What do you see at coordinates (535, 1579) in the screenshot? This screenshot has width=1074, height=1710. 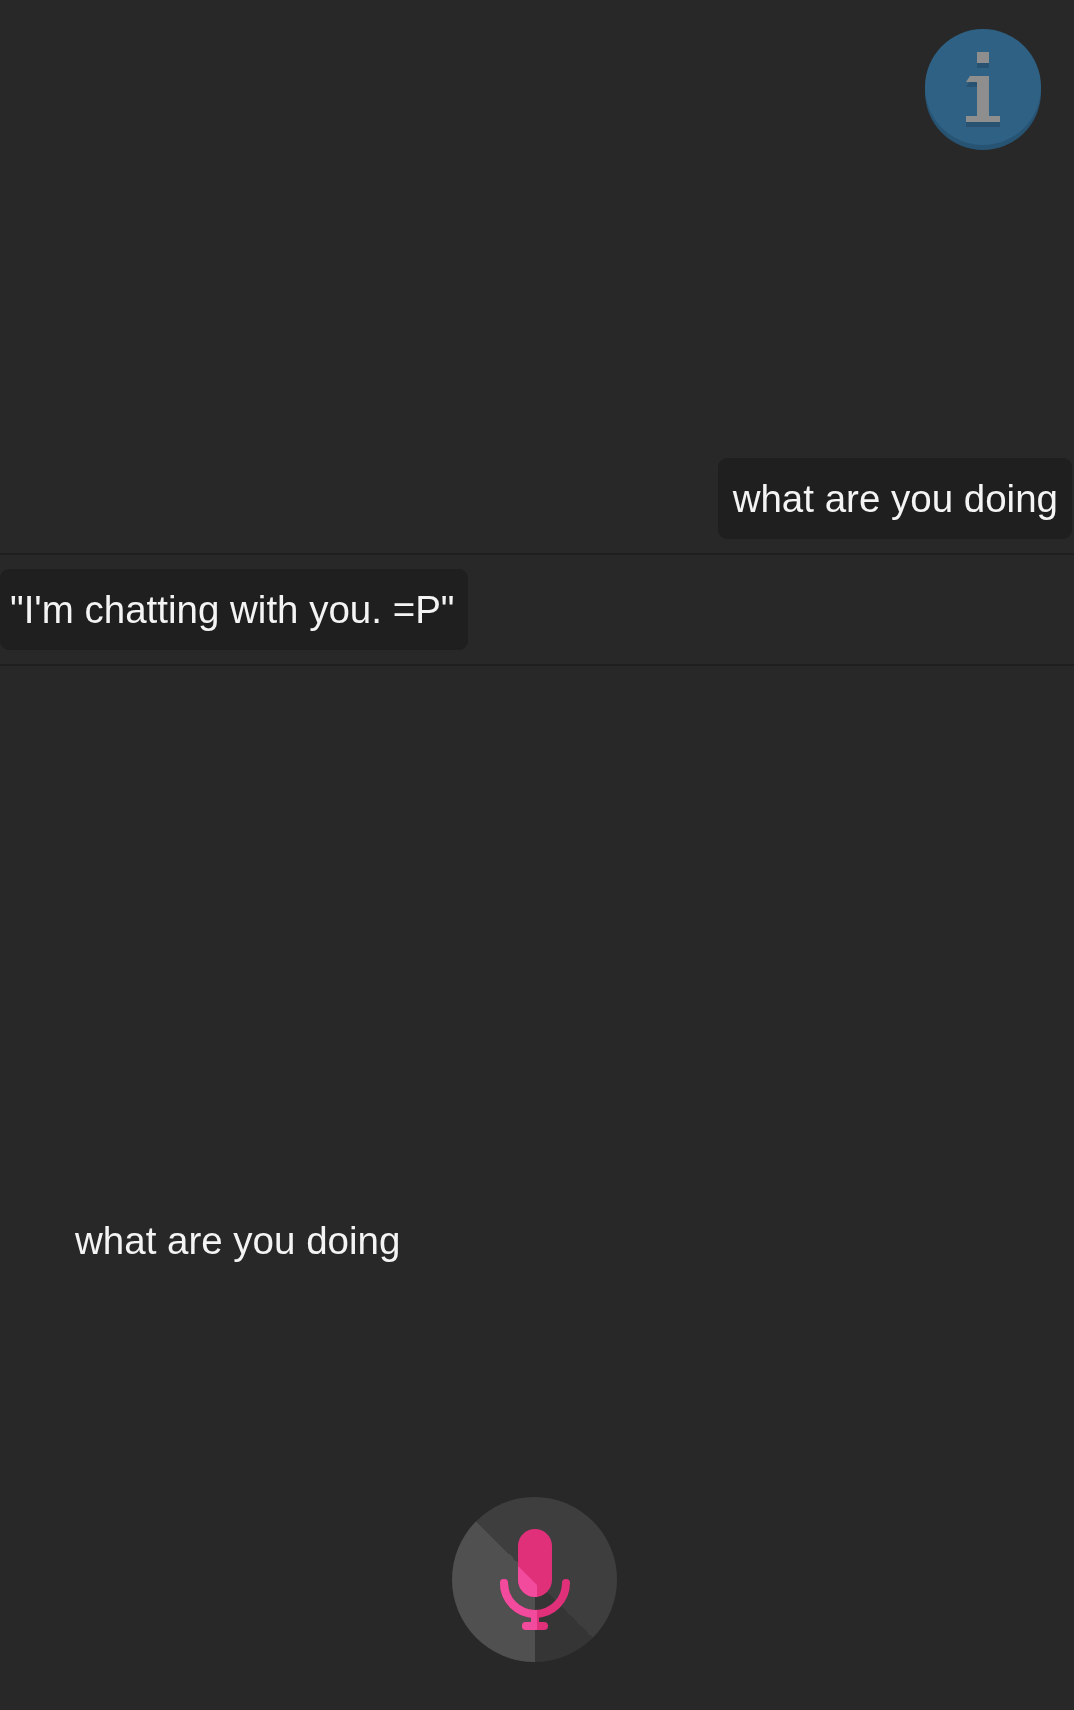 I see `microphone-icon` at bounding box center [535, 1579].